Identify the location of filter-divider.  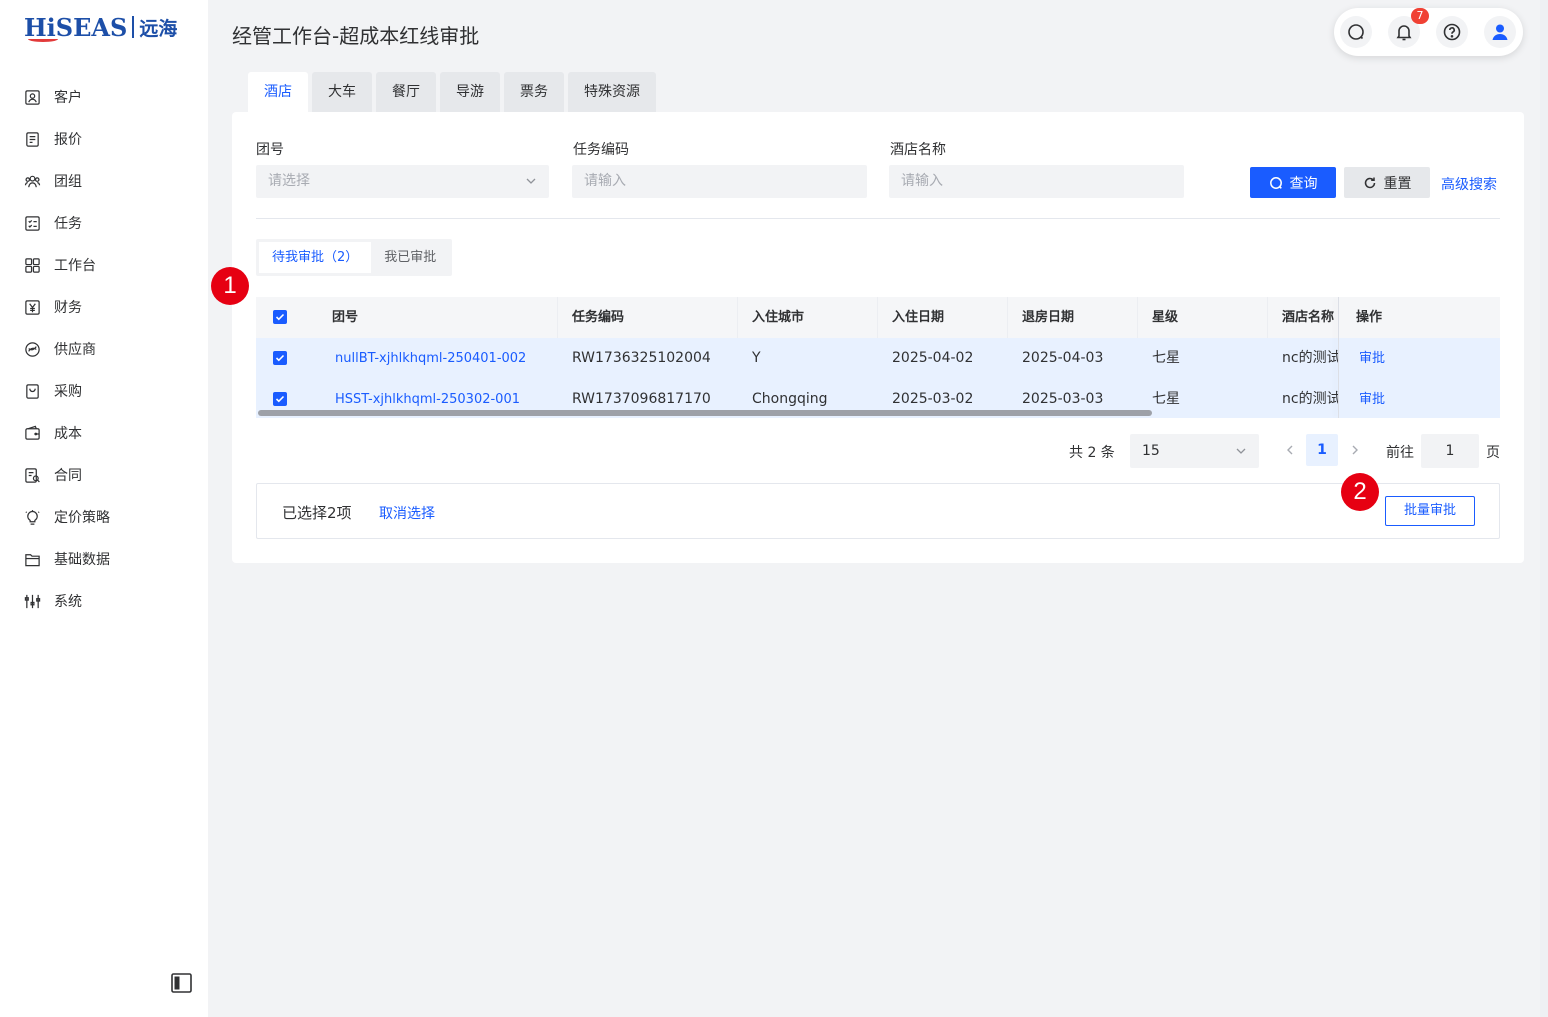
(878, 218).